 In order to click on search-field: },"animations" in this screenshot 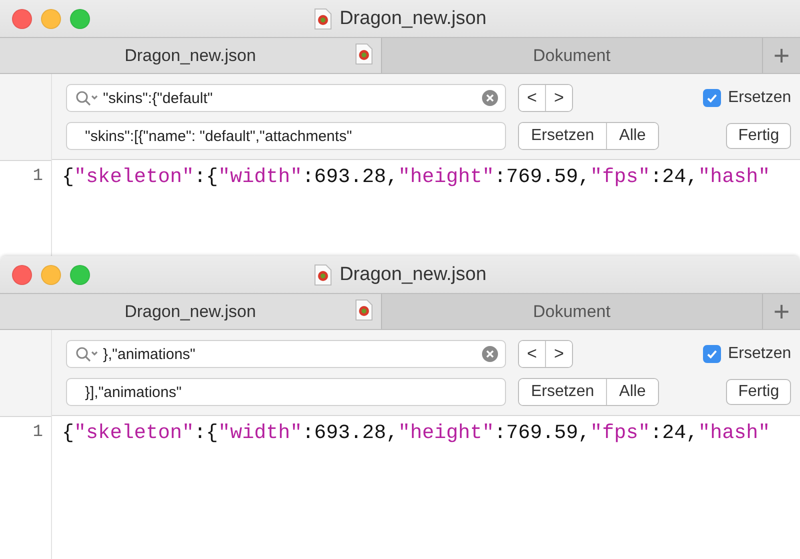, I will do `click(286, 354)`.